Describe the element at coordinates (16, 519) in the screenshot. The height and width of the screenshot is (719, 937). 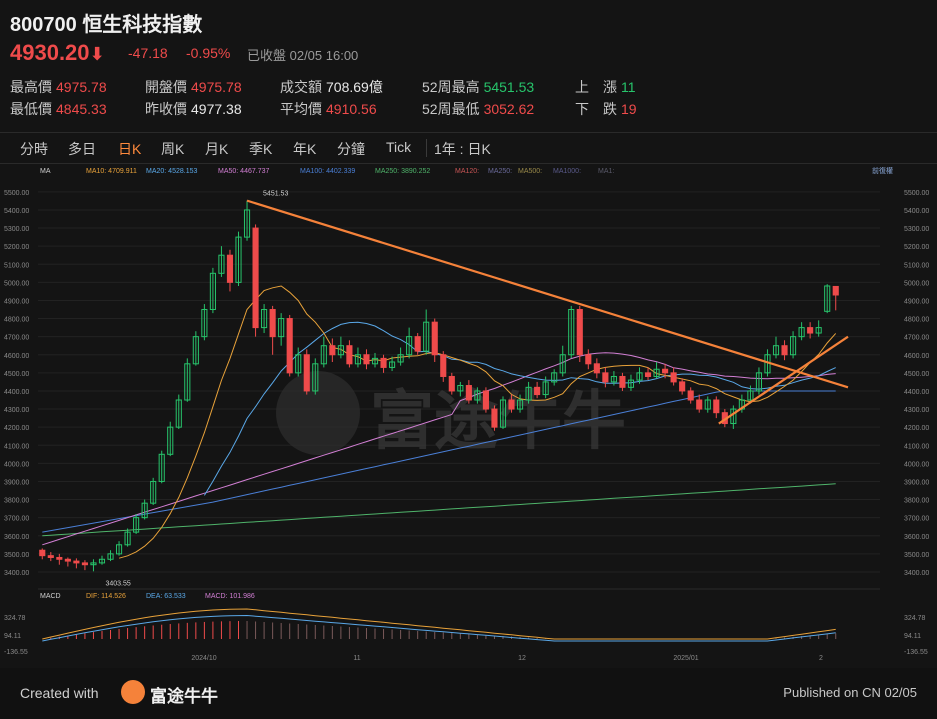
I see `y-tick-left: 3700.00` at that location.